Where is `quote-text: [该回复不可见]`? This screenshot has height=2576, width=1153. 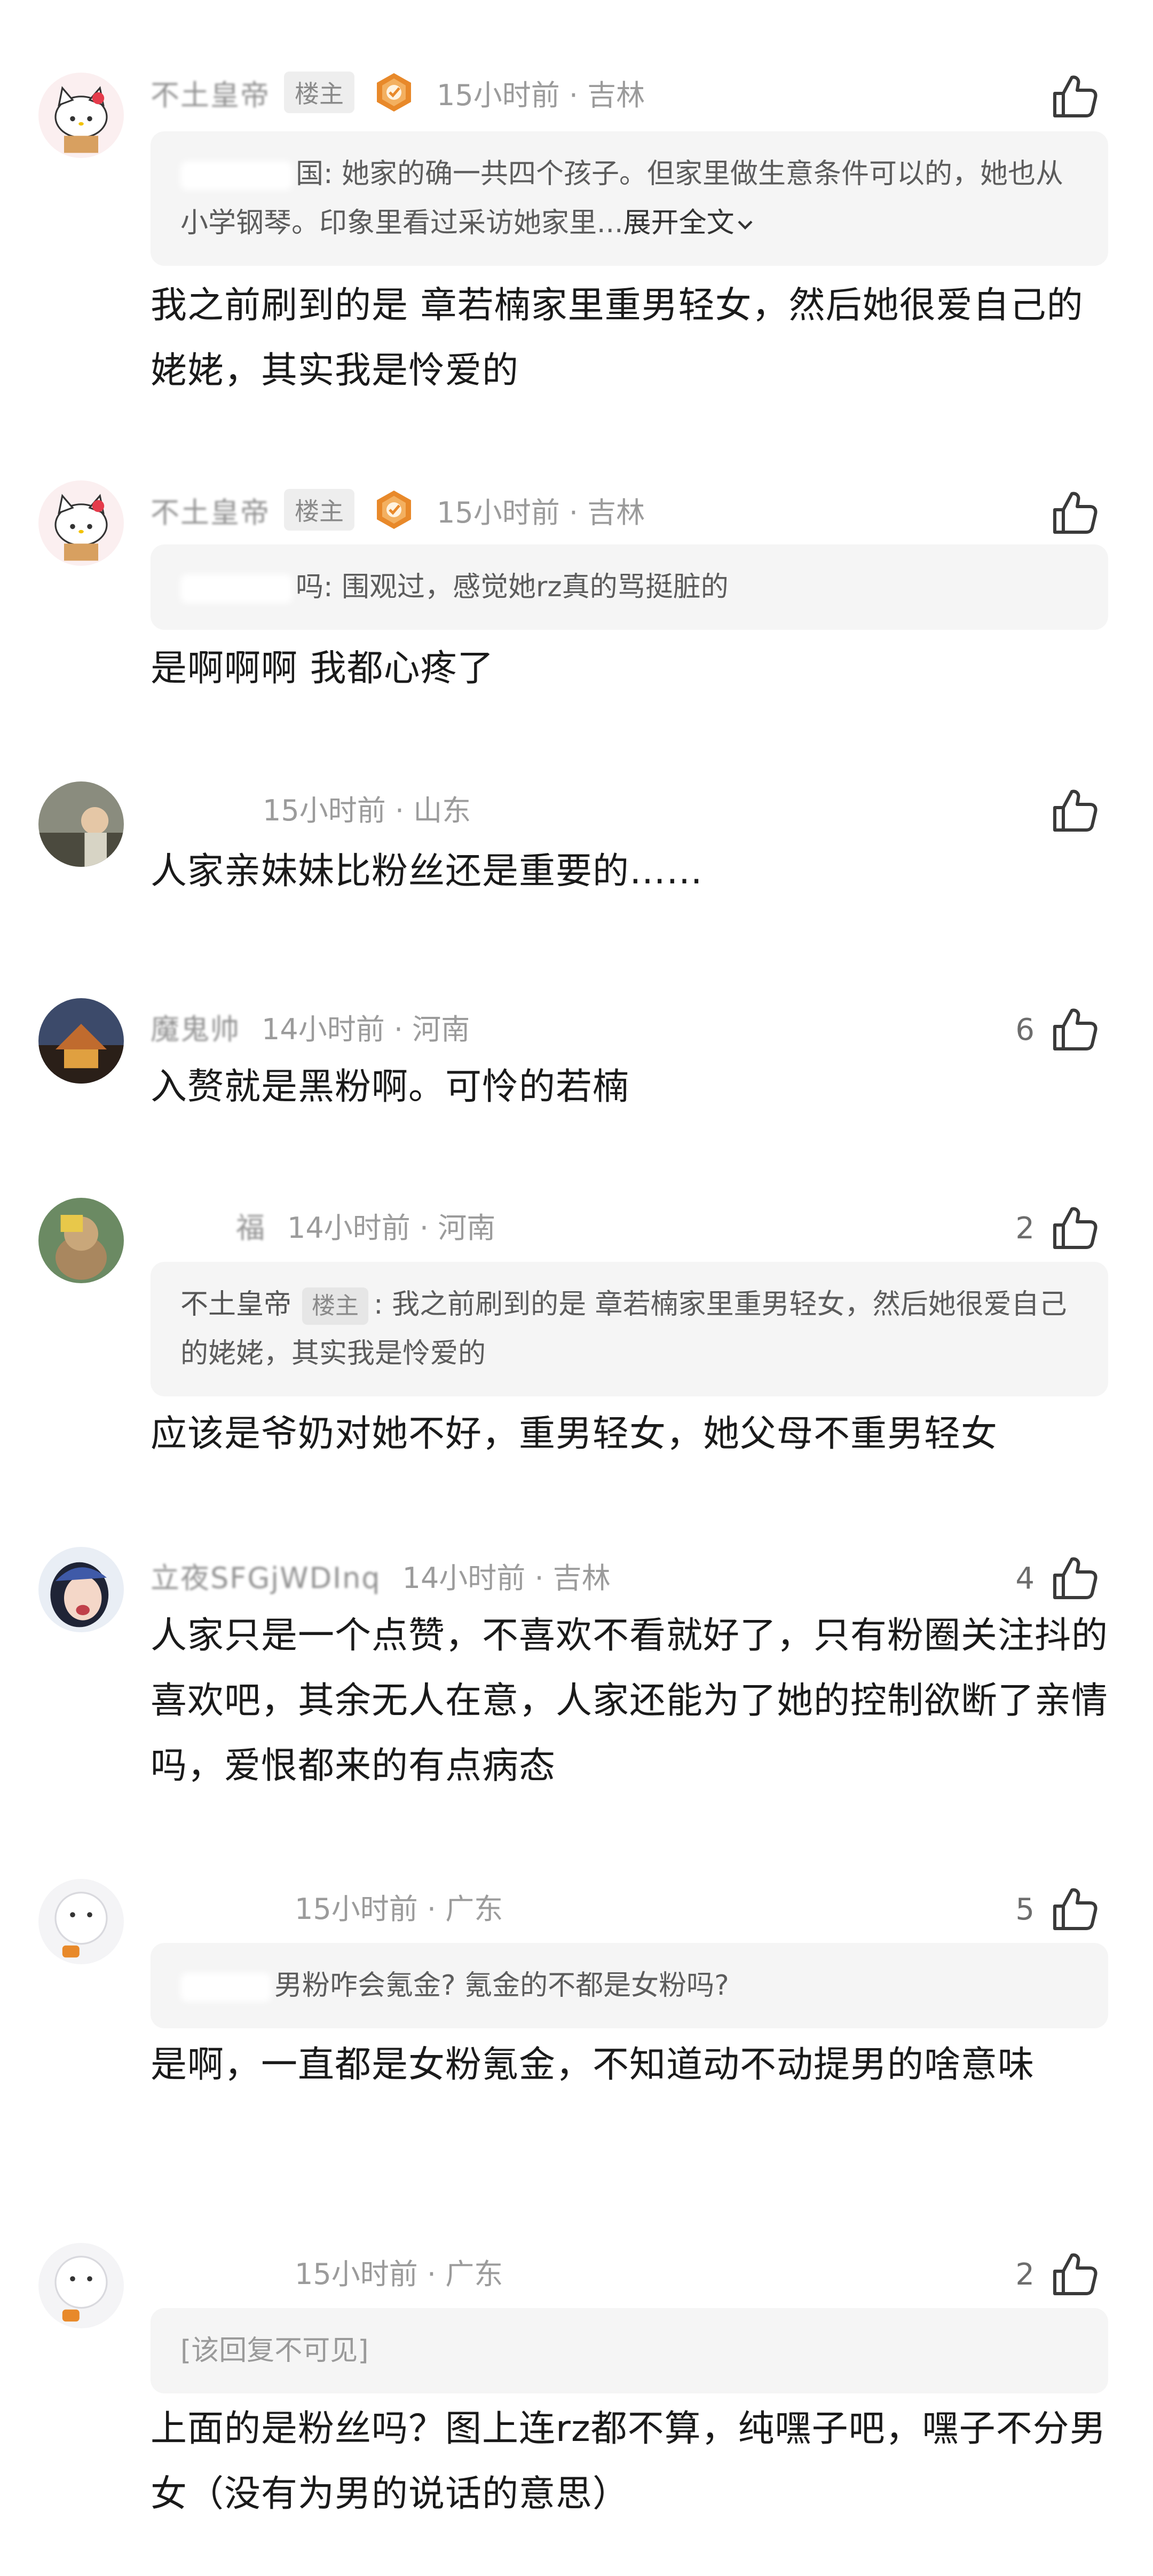
quote-text: [该回复不可见] is located at coordinates (274, 2351).